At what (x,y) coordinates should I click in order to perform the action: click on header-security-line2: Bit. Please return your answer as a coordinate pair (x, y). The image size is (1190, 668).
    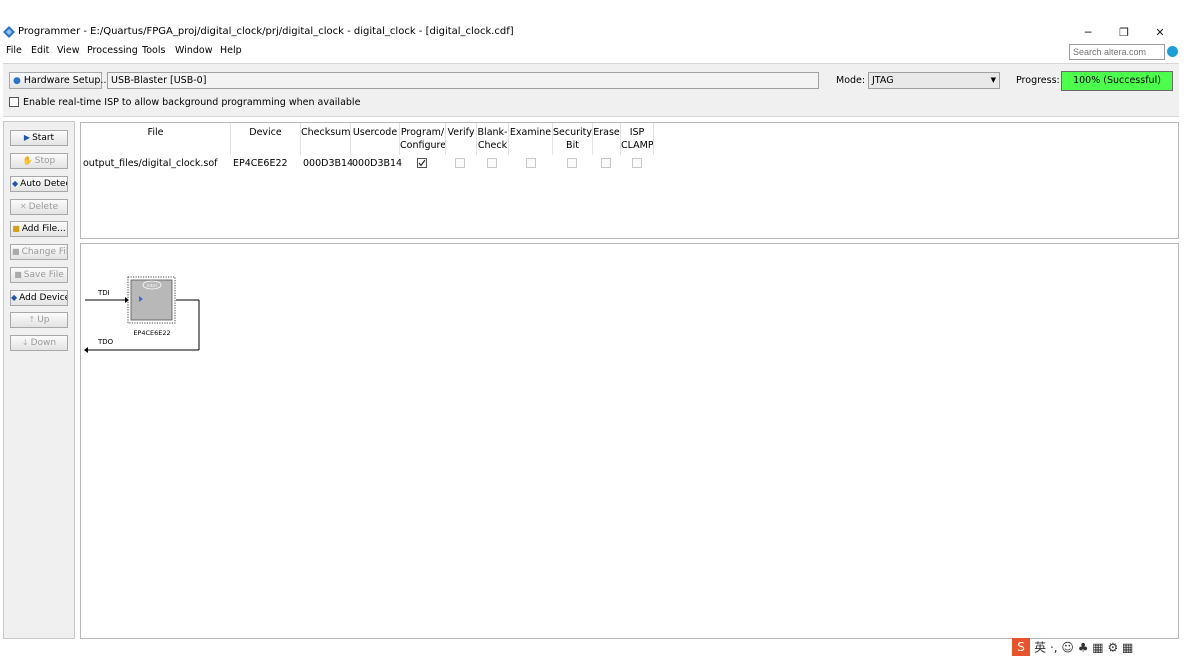
    Looking at the image, I should click on (572, 145).